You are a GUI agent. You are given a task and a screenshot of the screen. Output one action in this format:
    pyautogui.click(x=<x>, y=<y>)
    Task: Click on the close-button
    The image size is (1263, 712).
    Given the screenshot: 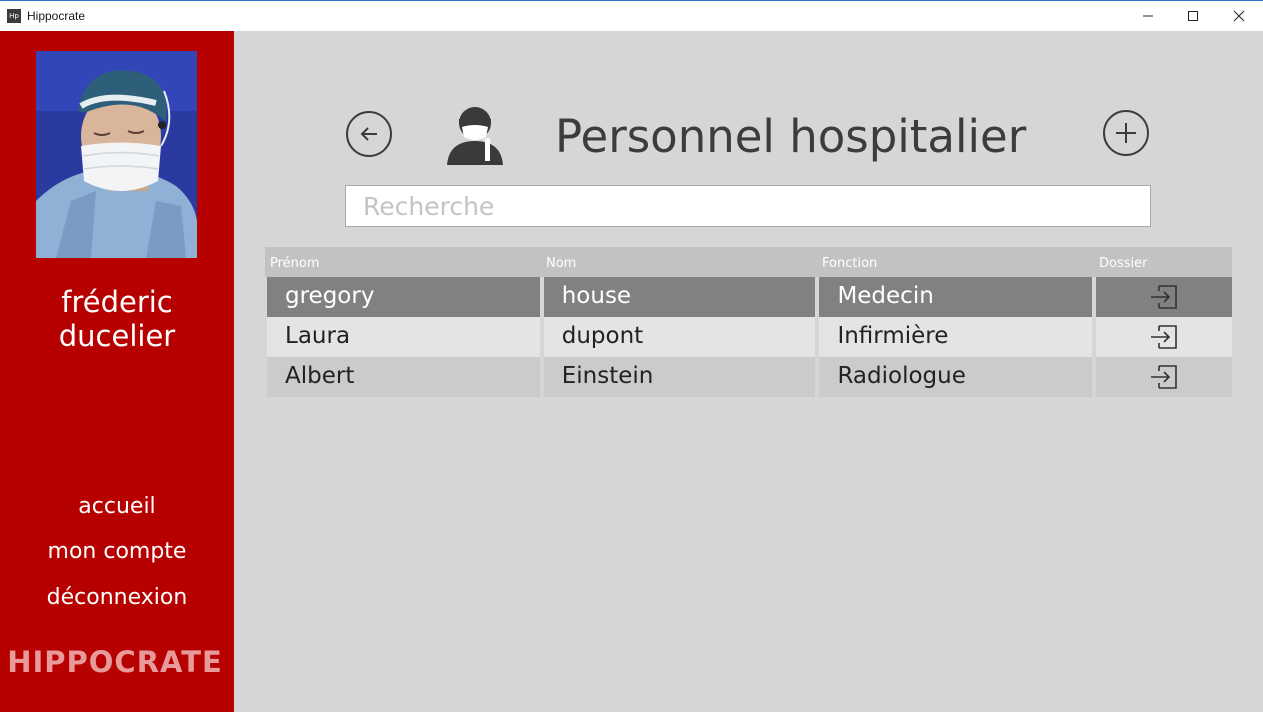 What is the action you would take?
    pyautogui.click(x=1239, y=16)
    